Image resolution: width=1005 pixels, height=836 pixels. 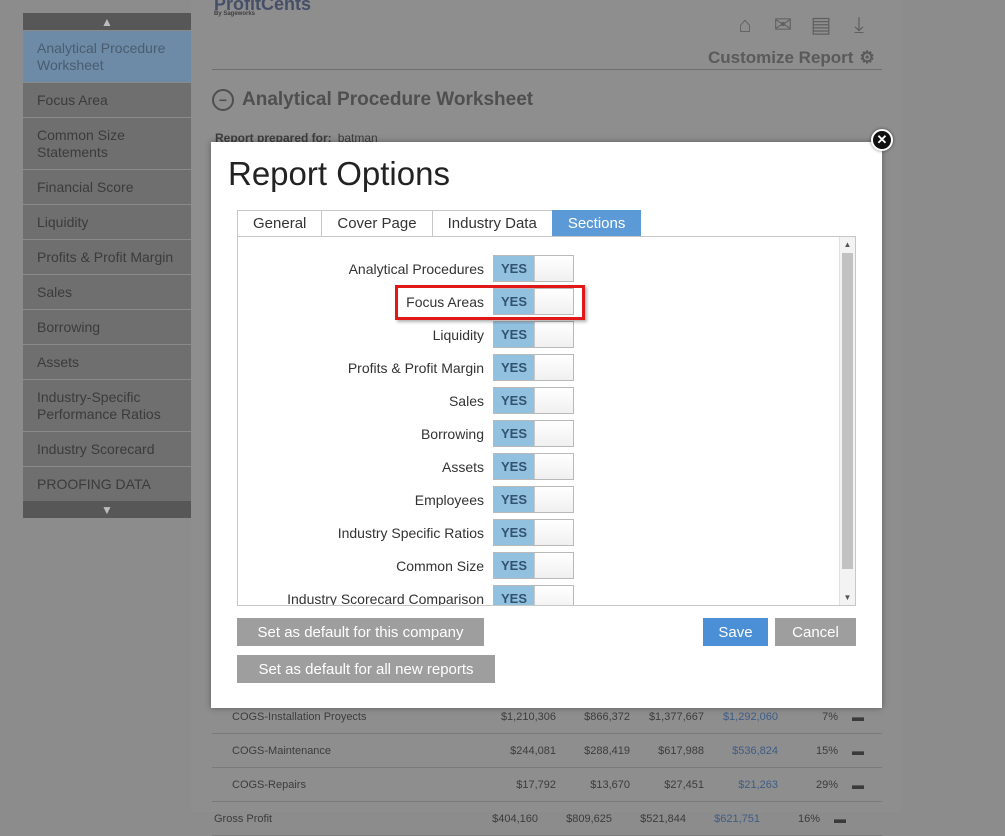 I want to click on download-icon: ⤓, so click(x=859, y=25).